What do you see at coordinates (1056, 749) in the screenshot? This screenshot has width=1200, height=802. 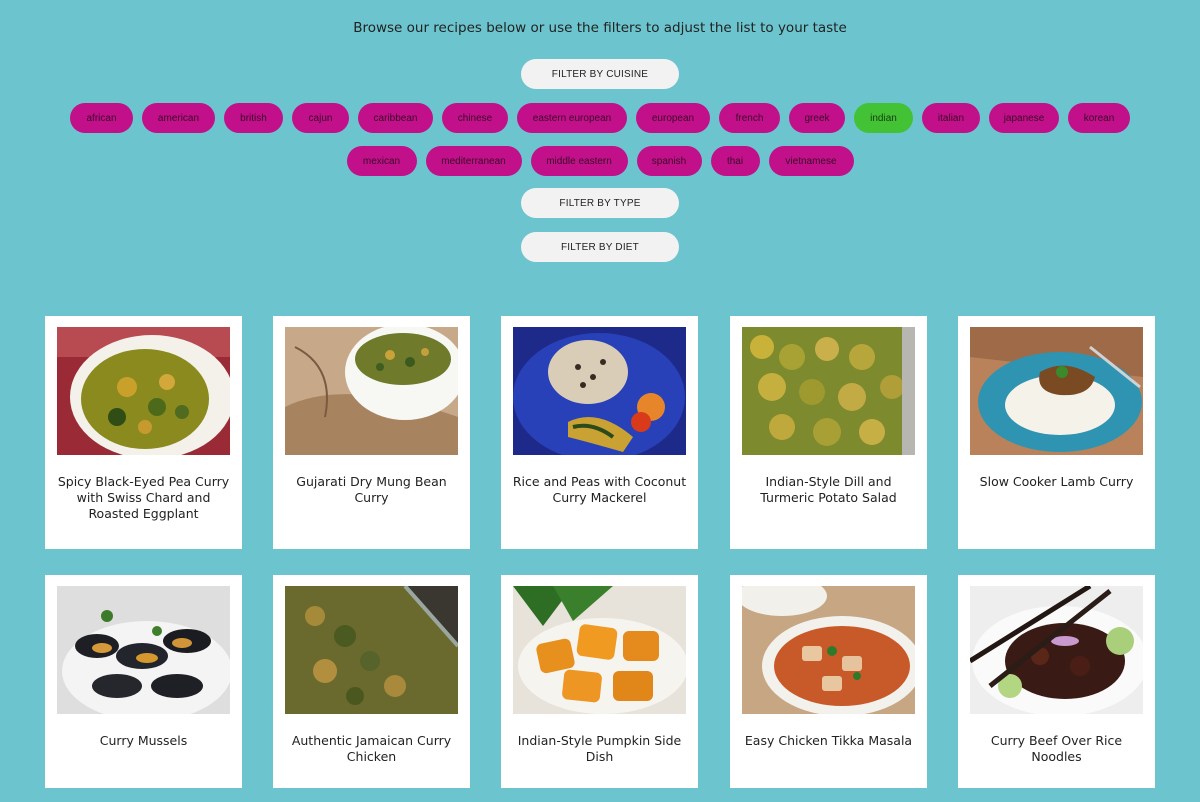 I see `recipe-title: Curry Beef Over Rice Noodles` at bounding box center [1056, 749].